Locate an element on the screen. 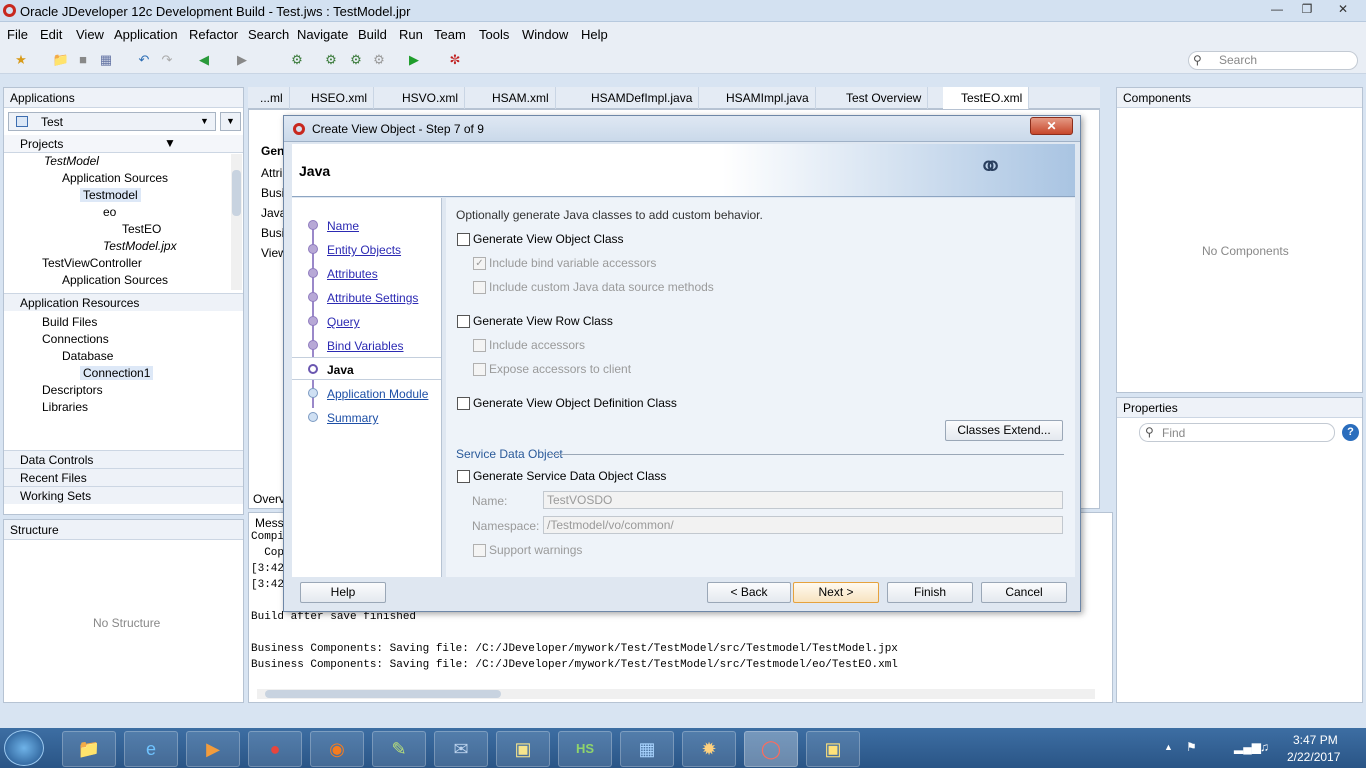 This screenshot has width=1366, height=768. jdeveloper-taskbar-icon: ▣ is located at coordinates (833, 749).